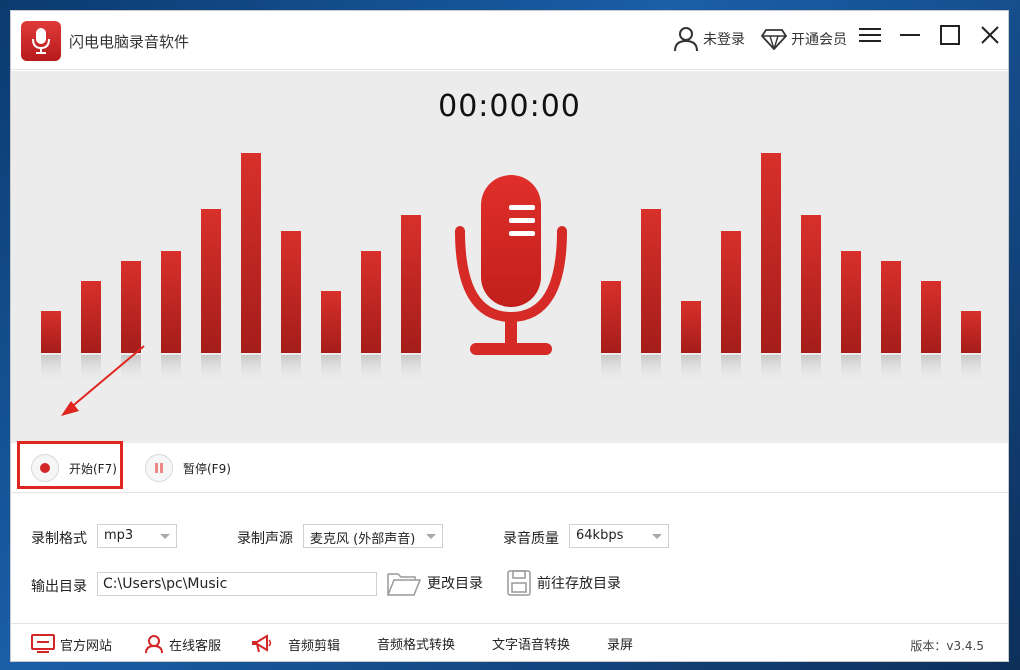  Describe the element at coordinates (404, 584) in the screenshot. I see `folder-icon` at that location.